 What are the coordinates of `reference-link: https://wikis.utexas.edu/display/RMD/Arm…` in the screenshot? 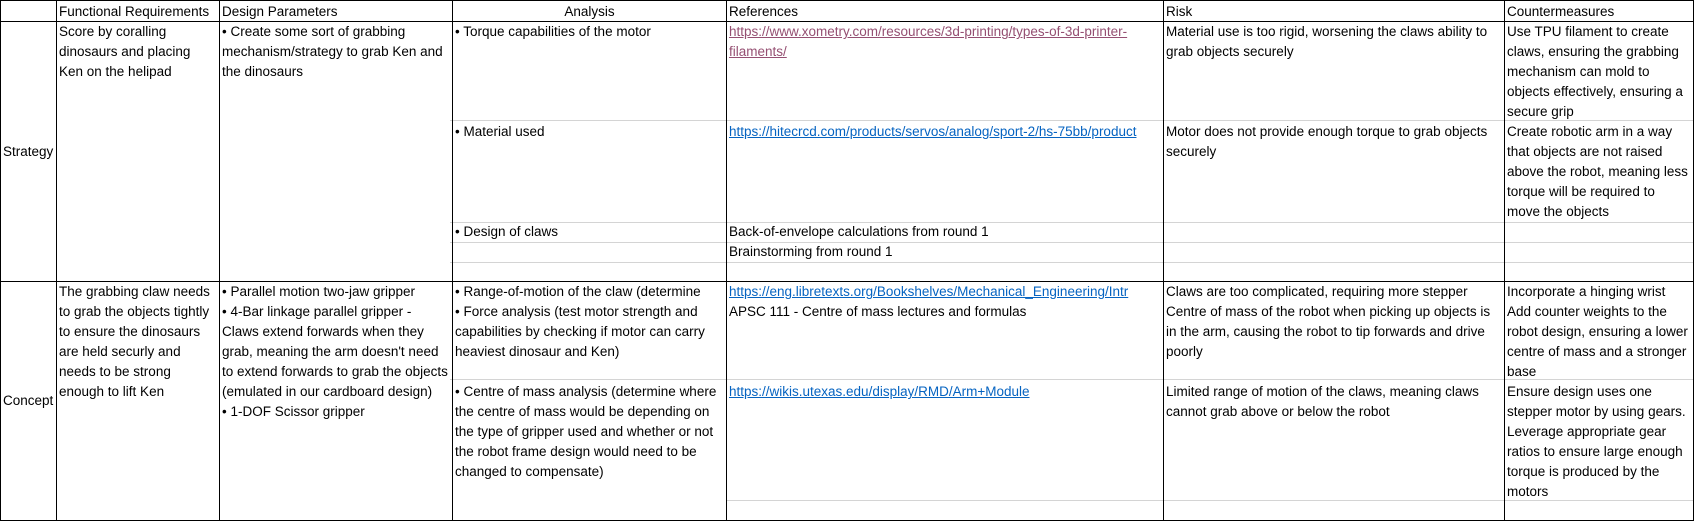 It's located at (879, 391).